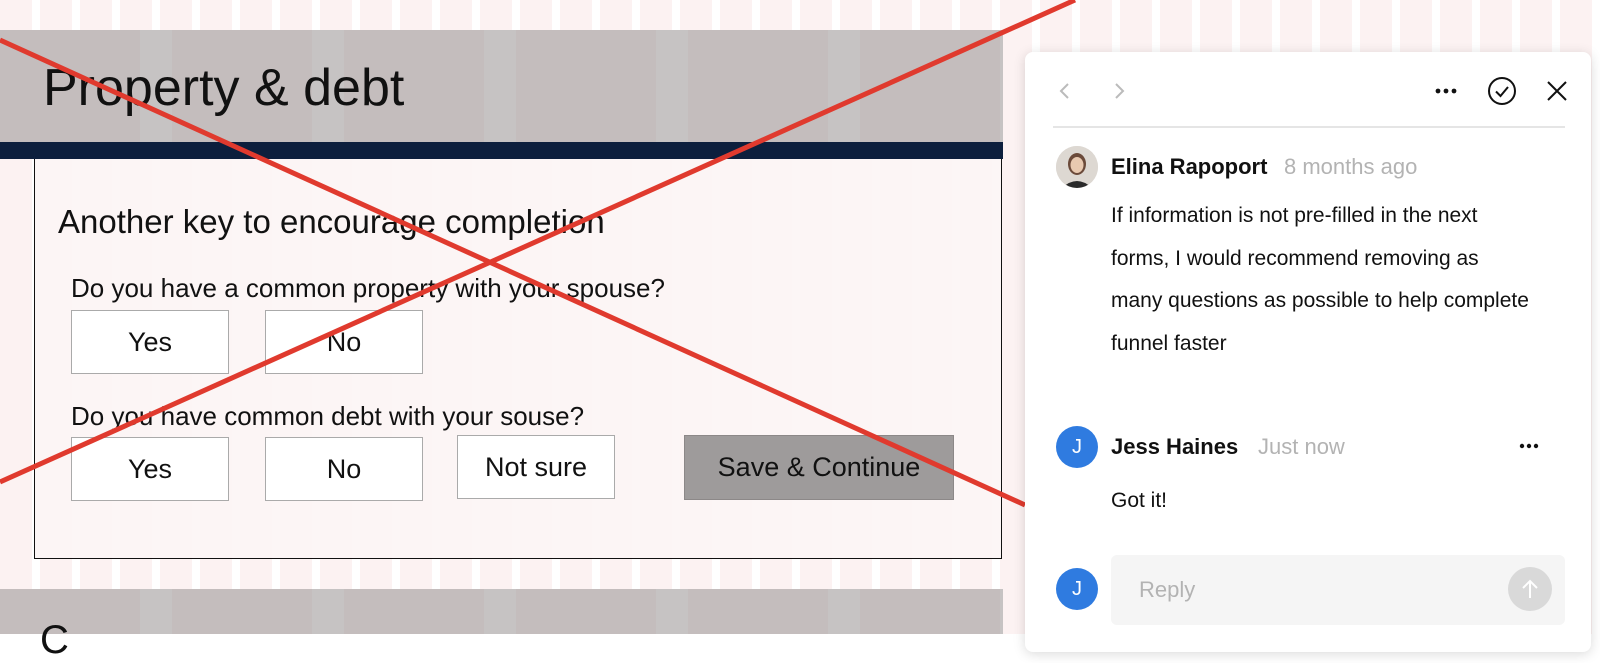 The width and height of the screenshot is (1600, 663). I want to click on section-heading: Another key to encourage completion, so click(331, 221).